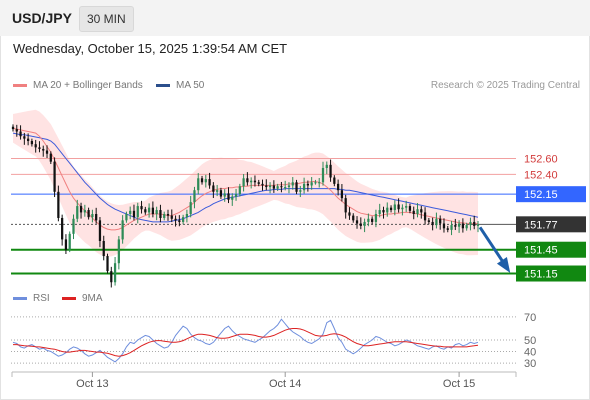 The height and width of the screenshot is (400, 590). I want to click on forecast-arrow-head, so click(503, 265).